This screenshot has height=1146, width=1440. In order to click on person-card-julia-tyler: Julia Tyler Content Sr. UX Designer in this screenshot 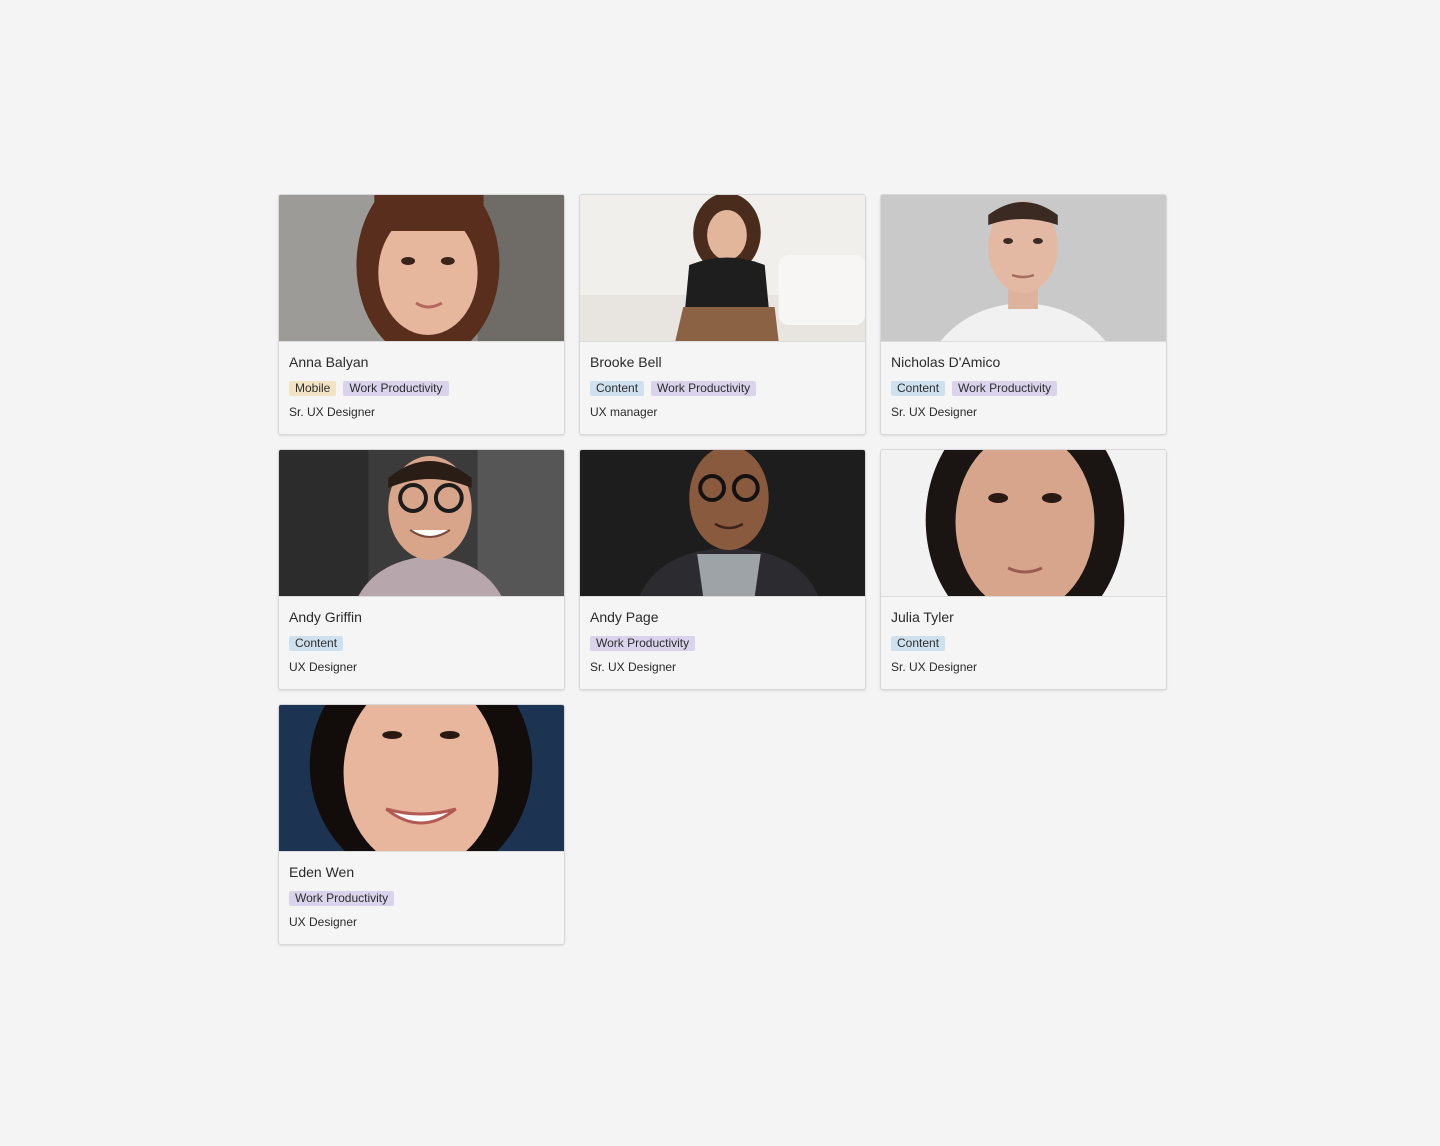, I will do `click(1023, 569)`.